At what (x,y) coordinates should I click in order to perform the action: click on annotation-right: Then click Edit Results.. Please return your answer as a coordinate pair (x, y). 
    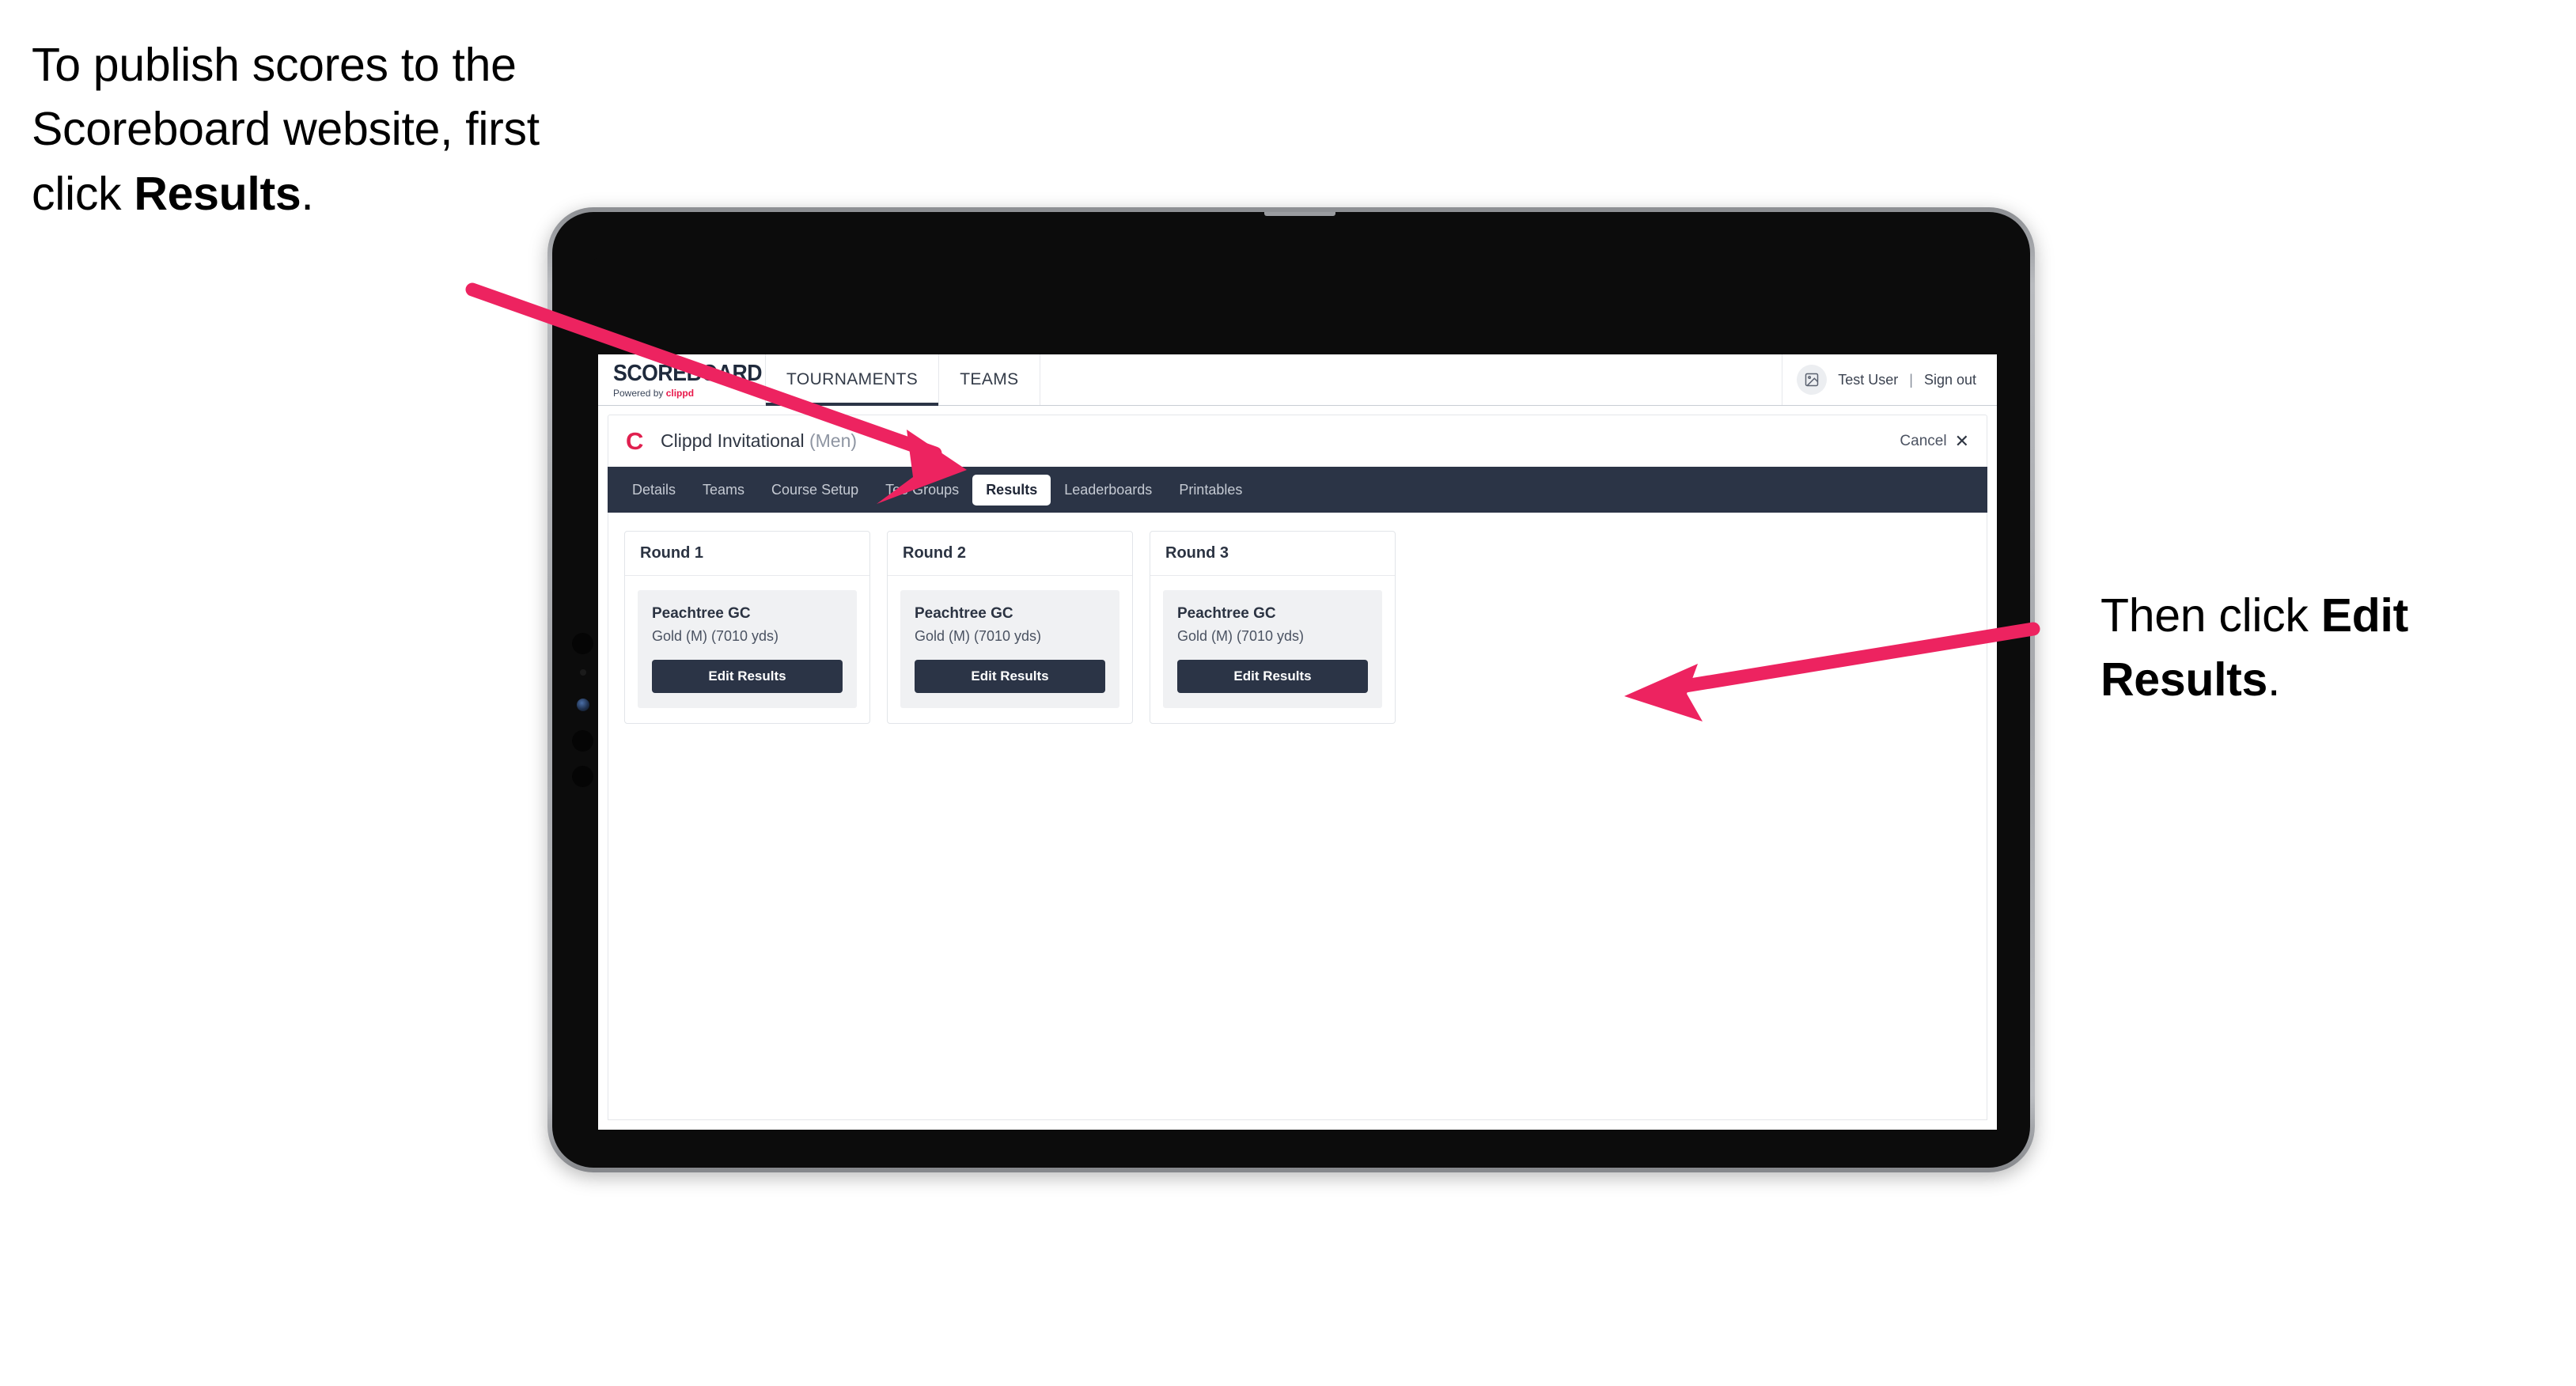
    Looking at the image, I should click on (2322, 648).